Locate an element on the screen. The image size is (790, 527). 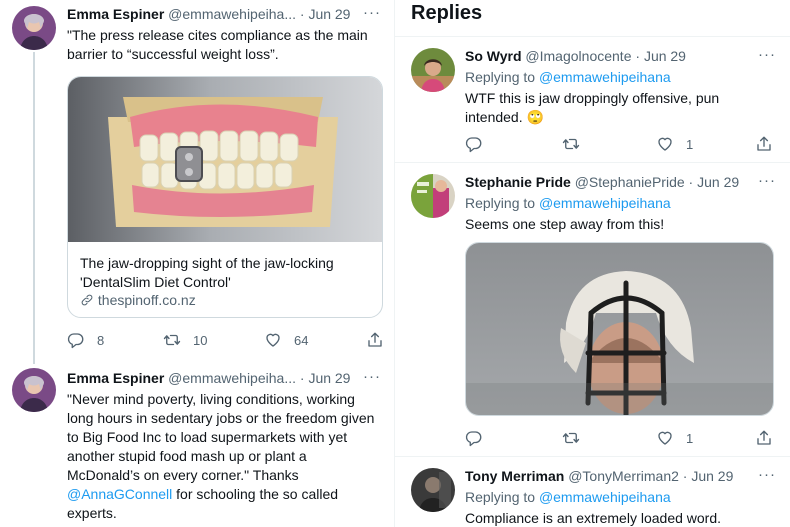
reply-button: 8 is located at coordinates (85, 340).